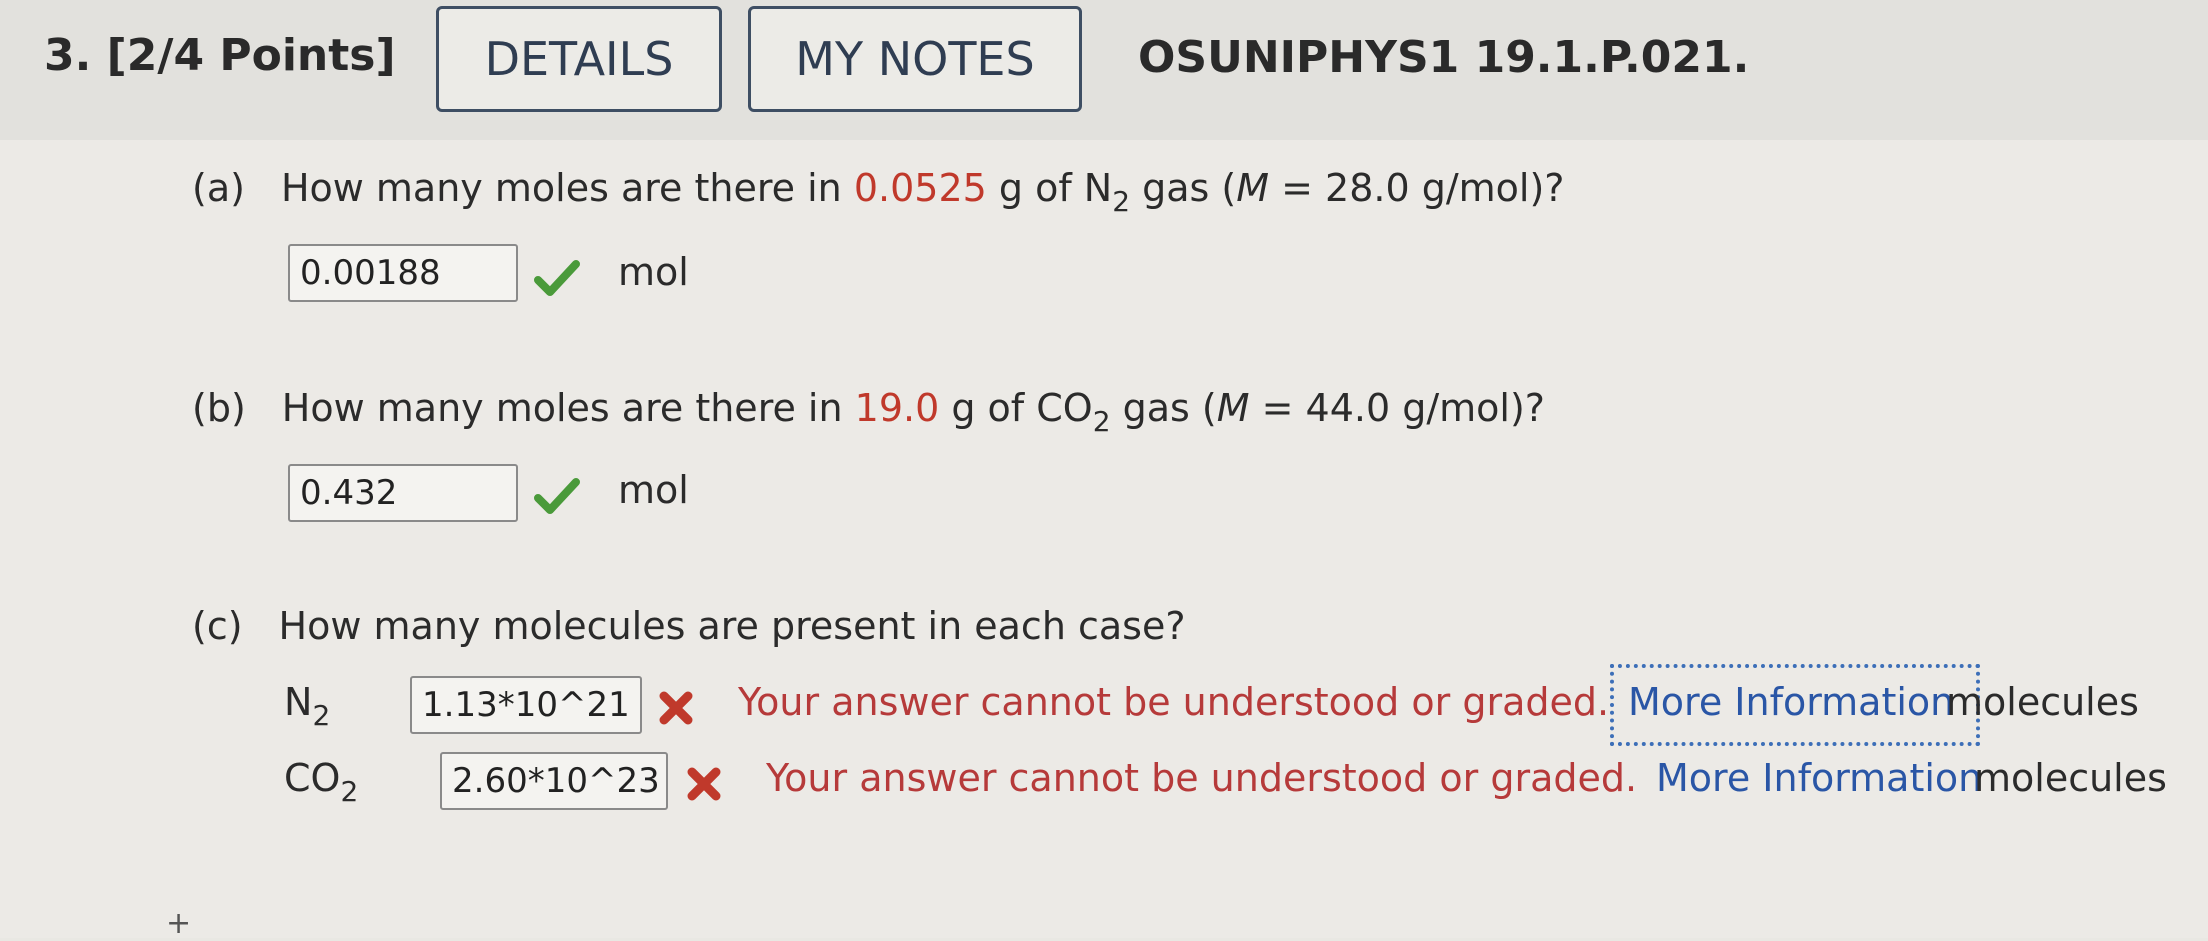 This screenshot has width=2208, height=941. I want to click on co2-answer-input: 2.60*10^23, so click(554, 781).